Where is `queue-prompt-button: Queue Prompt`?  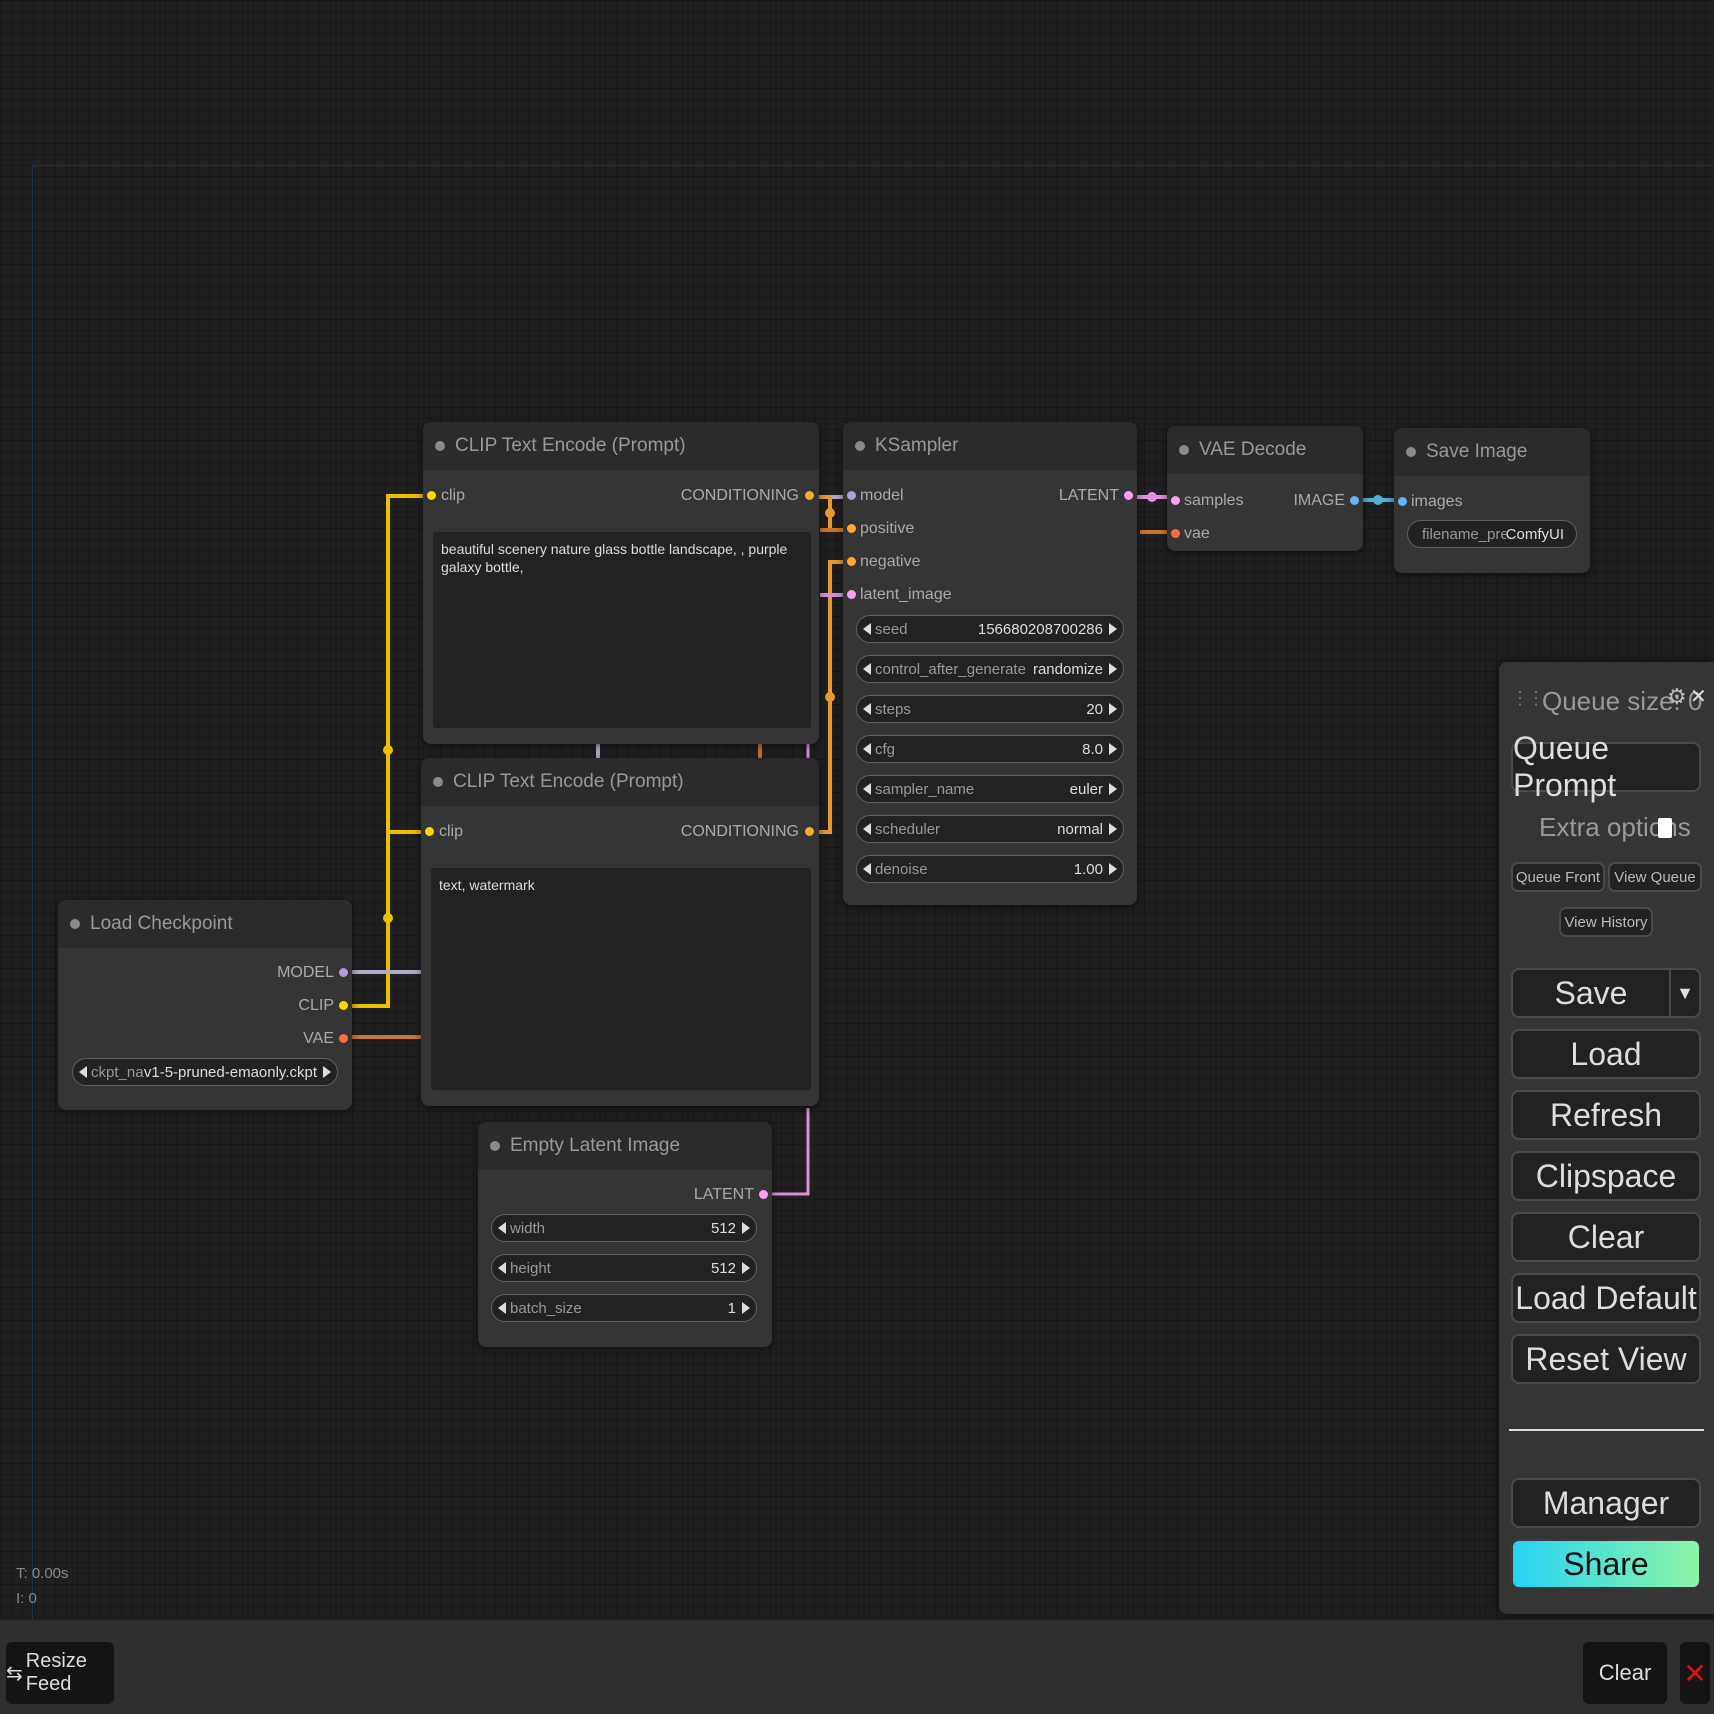
queue-prompt-button: Queue Prompt is located at coordinates (1606, 766).